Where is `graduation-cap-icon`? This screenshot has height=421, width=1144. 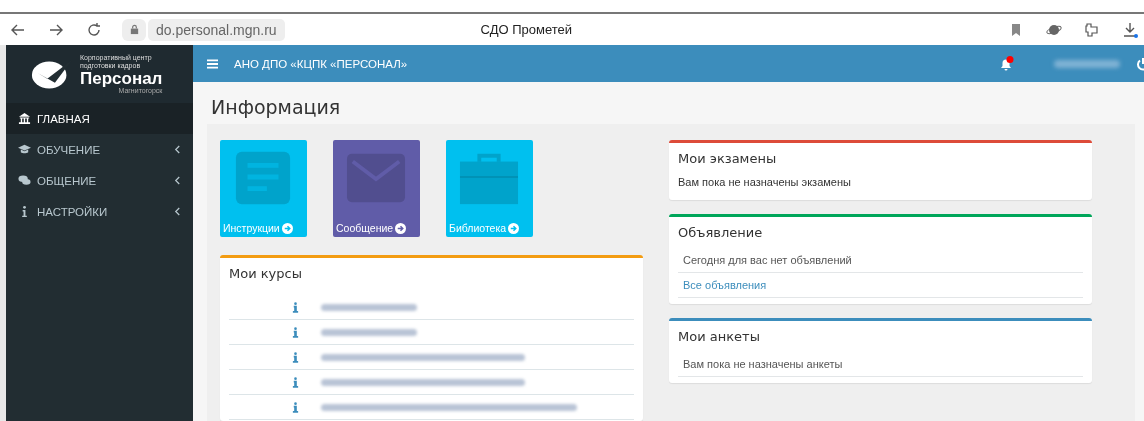
graduation-cap-icon is located at coordinates (24, 149).